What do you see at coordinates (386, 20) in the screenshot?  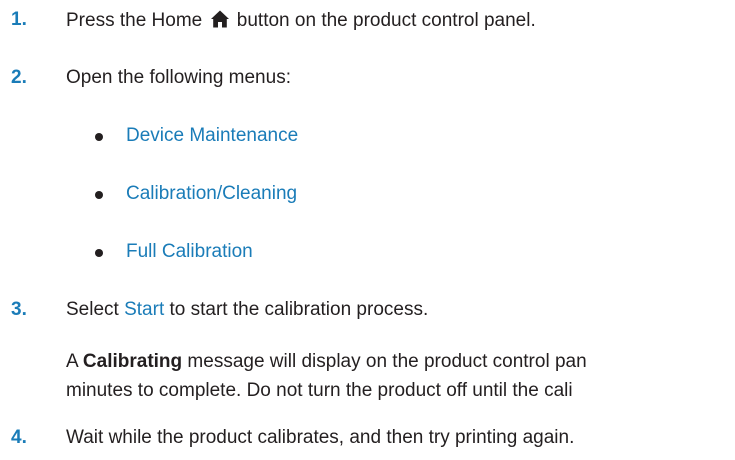 I see `step-text-after: button on the product control panel.` at bounding box center [386, 20].